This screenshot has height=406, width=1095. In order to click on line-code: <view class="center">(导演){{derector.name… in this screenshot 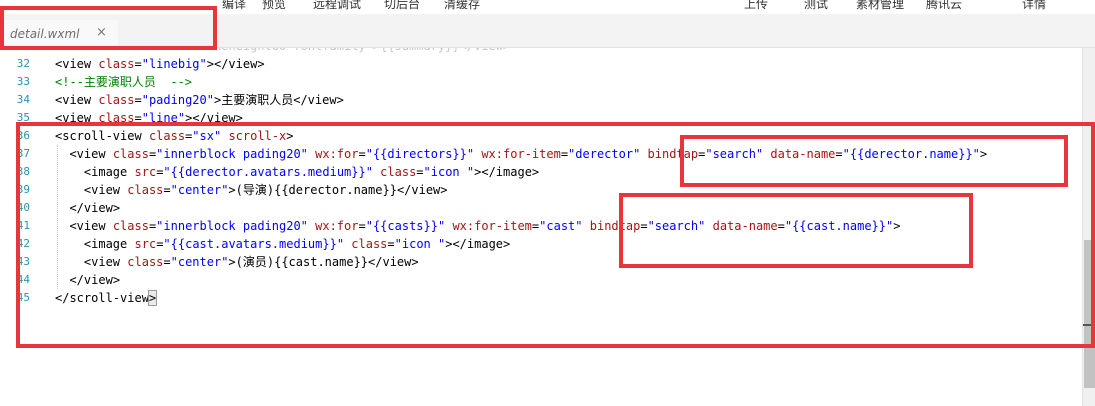, I will do `click(265, 190)`.